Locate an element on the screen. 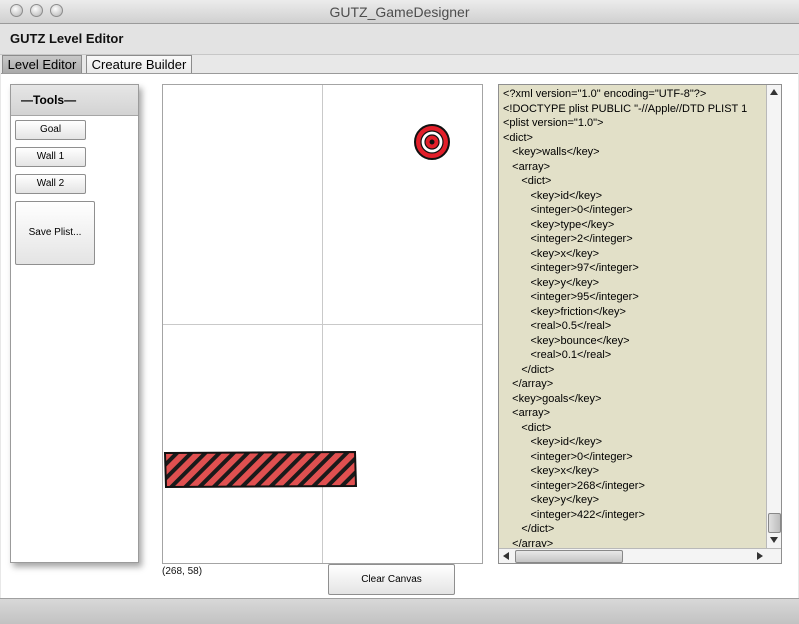 This screenshot has width=799, height=624. wall1-tool-button: Wall 1 is located at coordinates (50, 157).